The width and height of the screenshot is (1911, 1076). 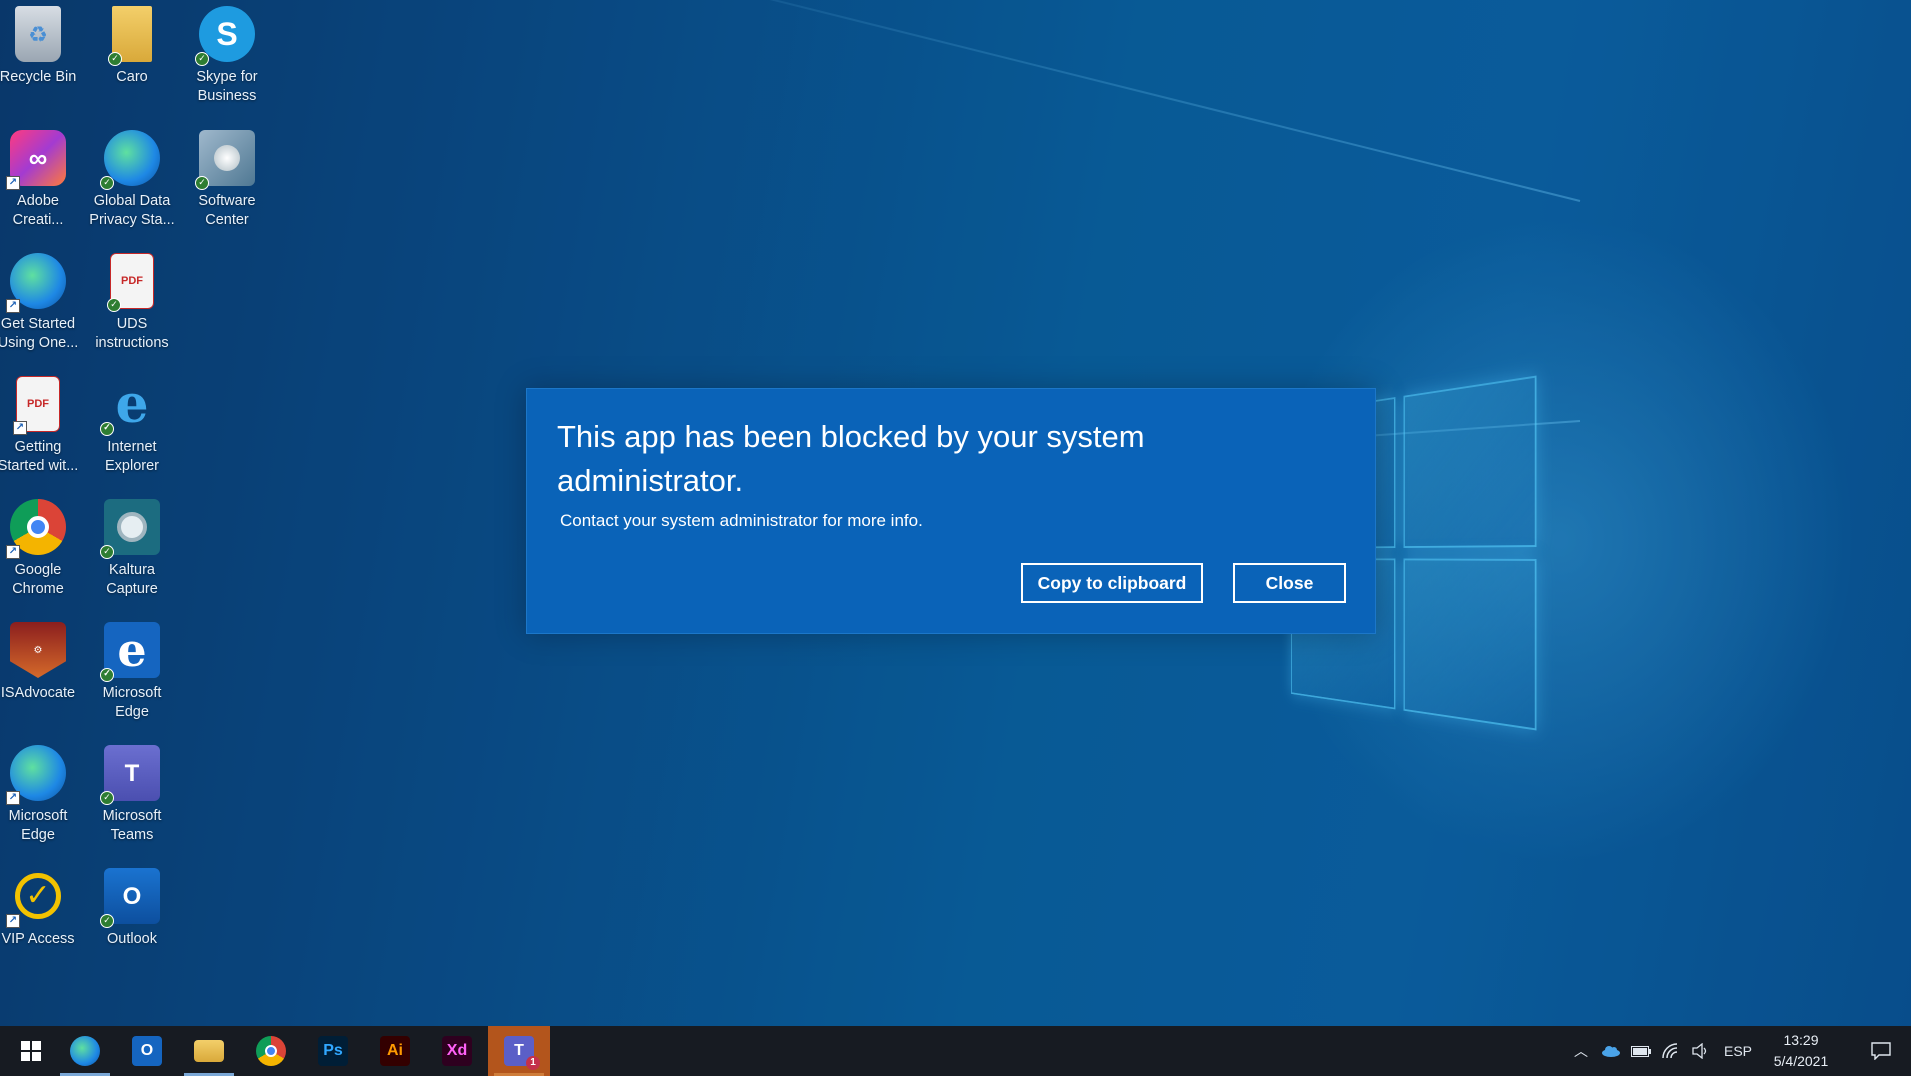 I want to click on recycle-bin-icon: ♻, so click(x=38, y=34).